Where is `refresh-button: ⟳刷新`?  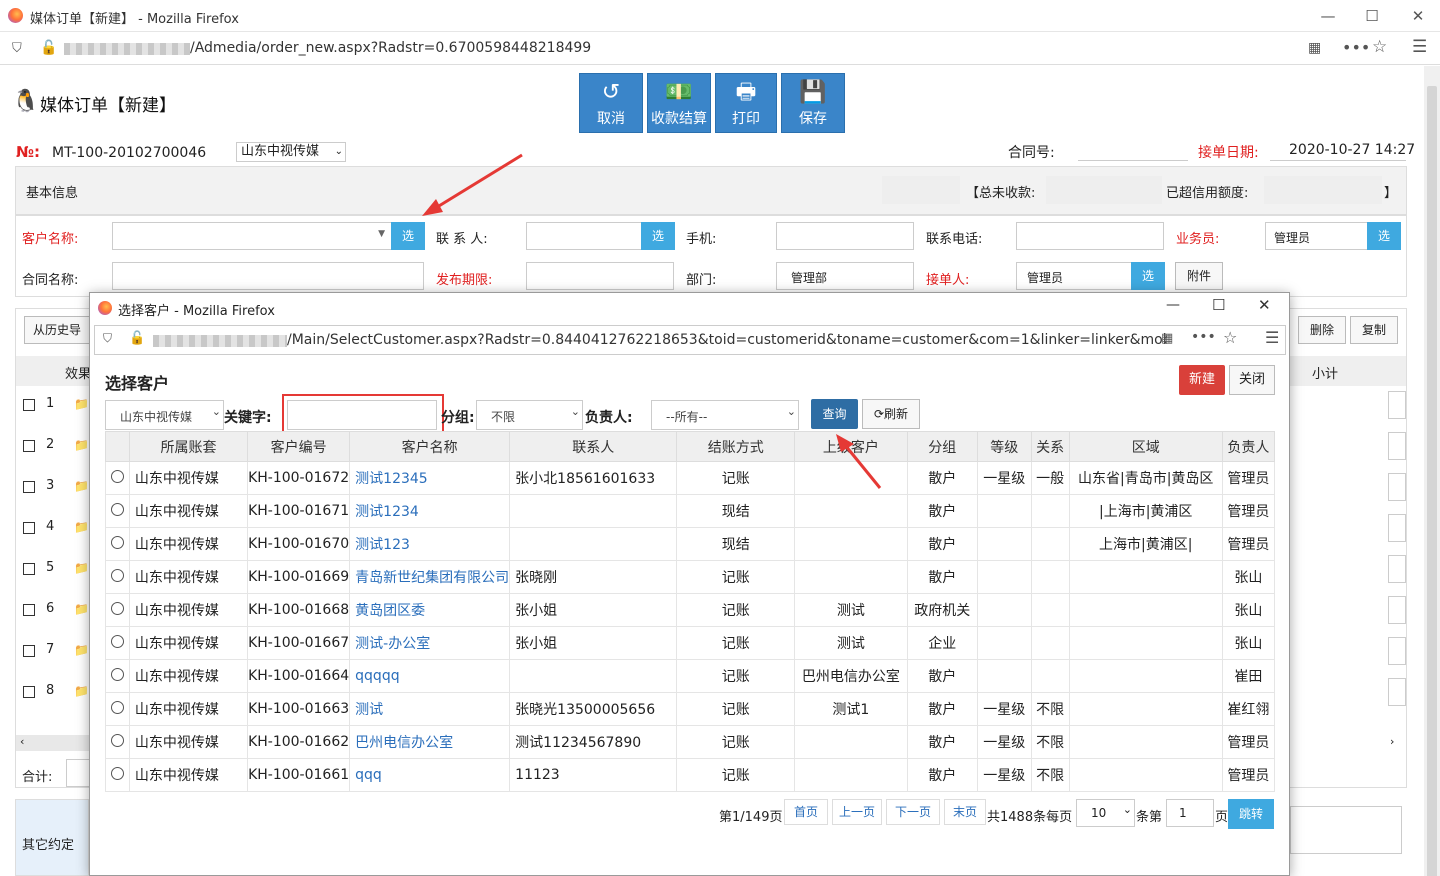 refresh-button: ⟳刷新 is located at coordinates (891, 414).